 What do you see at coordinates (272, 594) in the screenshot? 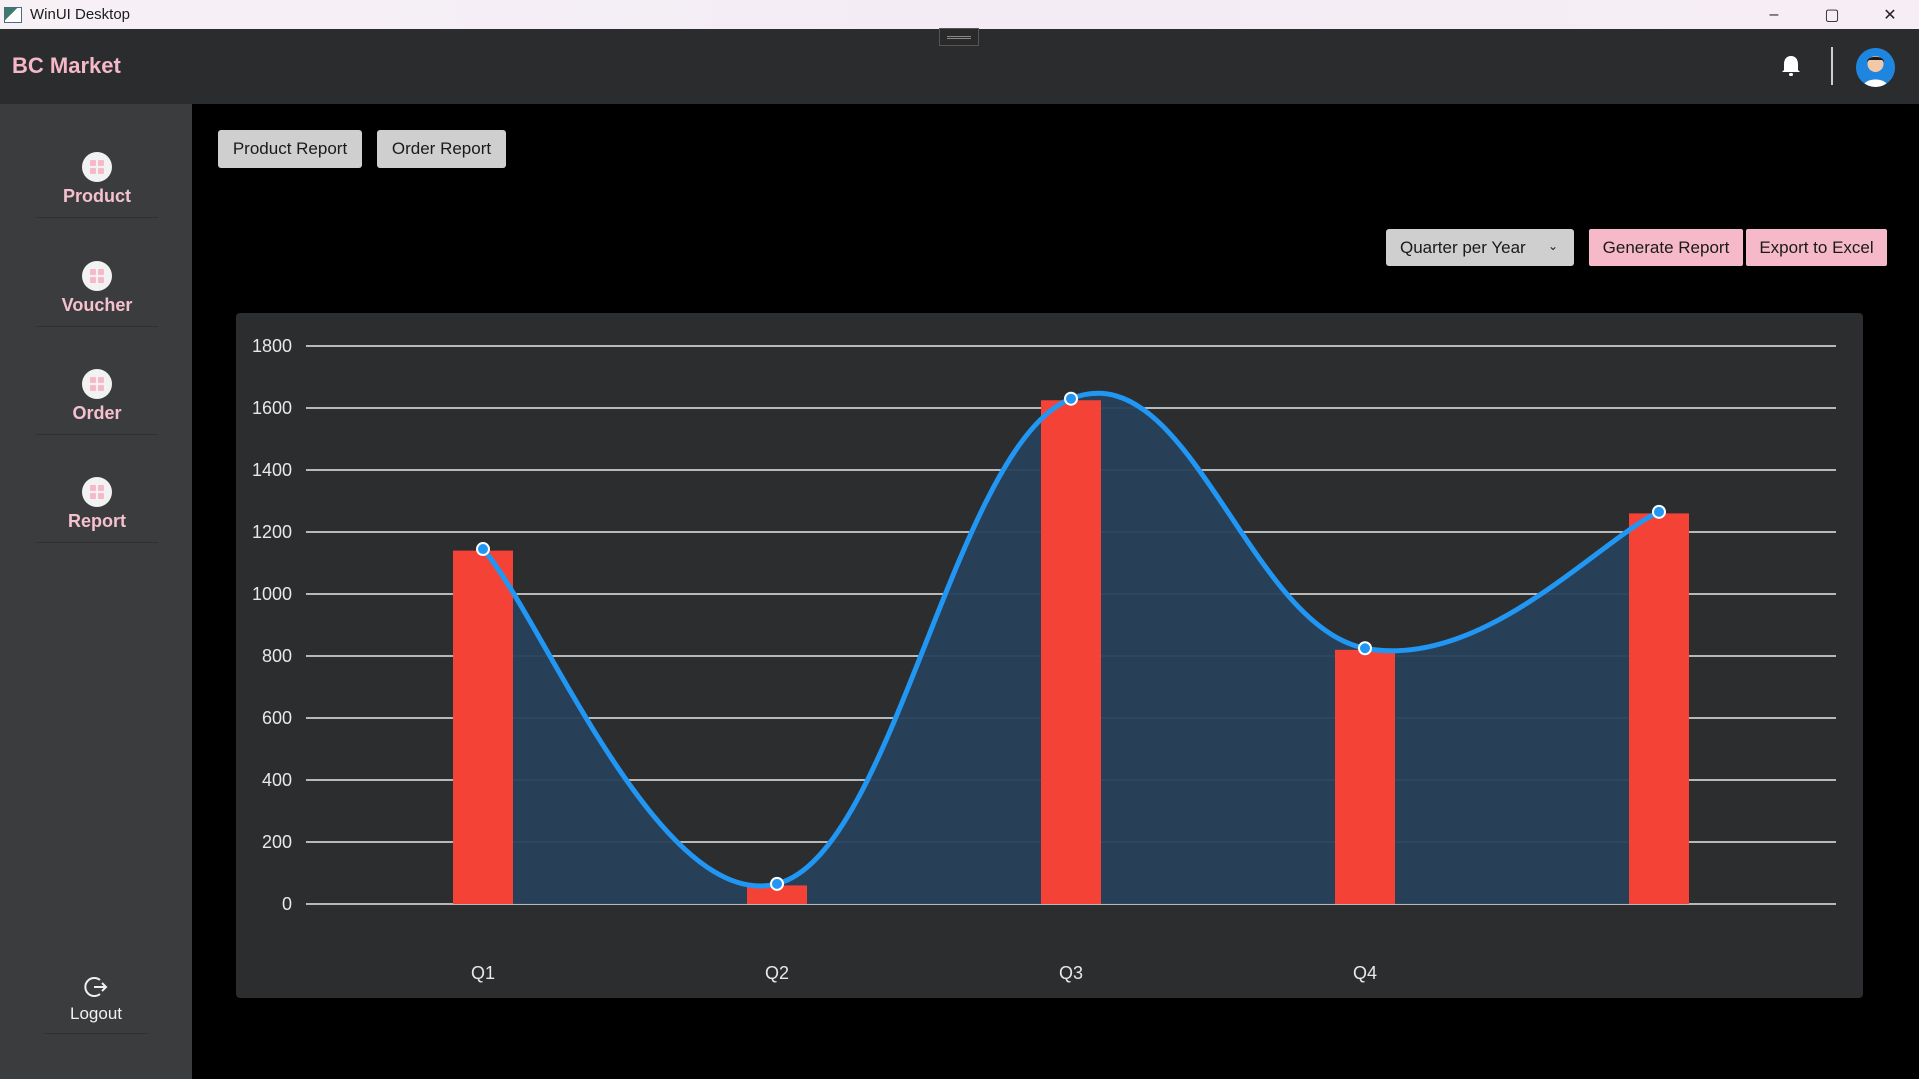
I see `y-tick-label: 1000` at bounding box center [272, 594].